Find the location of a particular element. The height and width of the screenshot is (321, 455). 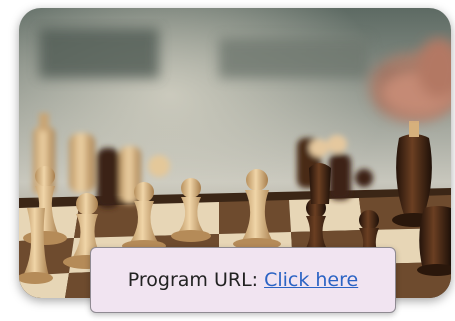

program-url-label: Program URL: is located at coordinates (193, 280).